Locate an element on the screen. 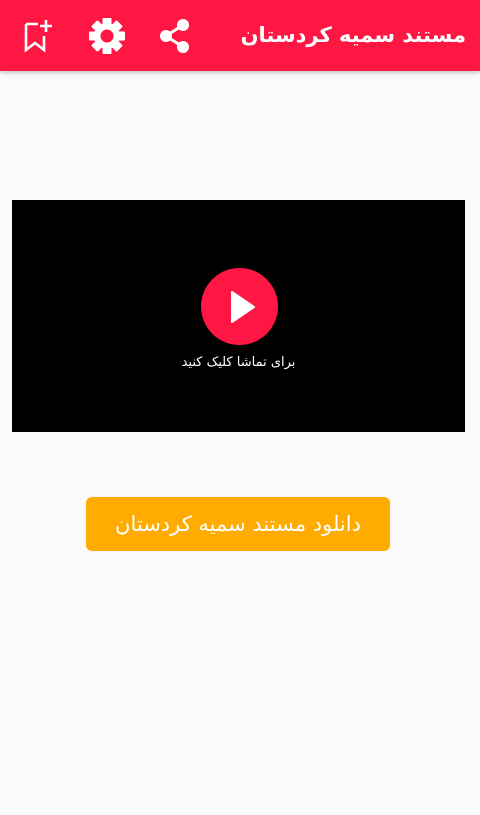 The width and height of the screenshot is (480, 815). play-icon is located at coordinates (242, 306).